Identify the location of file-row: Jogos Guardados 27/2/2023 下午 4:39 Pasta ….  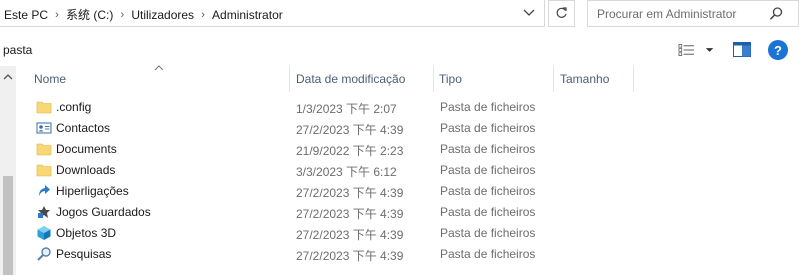
(407, 211).